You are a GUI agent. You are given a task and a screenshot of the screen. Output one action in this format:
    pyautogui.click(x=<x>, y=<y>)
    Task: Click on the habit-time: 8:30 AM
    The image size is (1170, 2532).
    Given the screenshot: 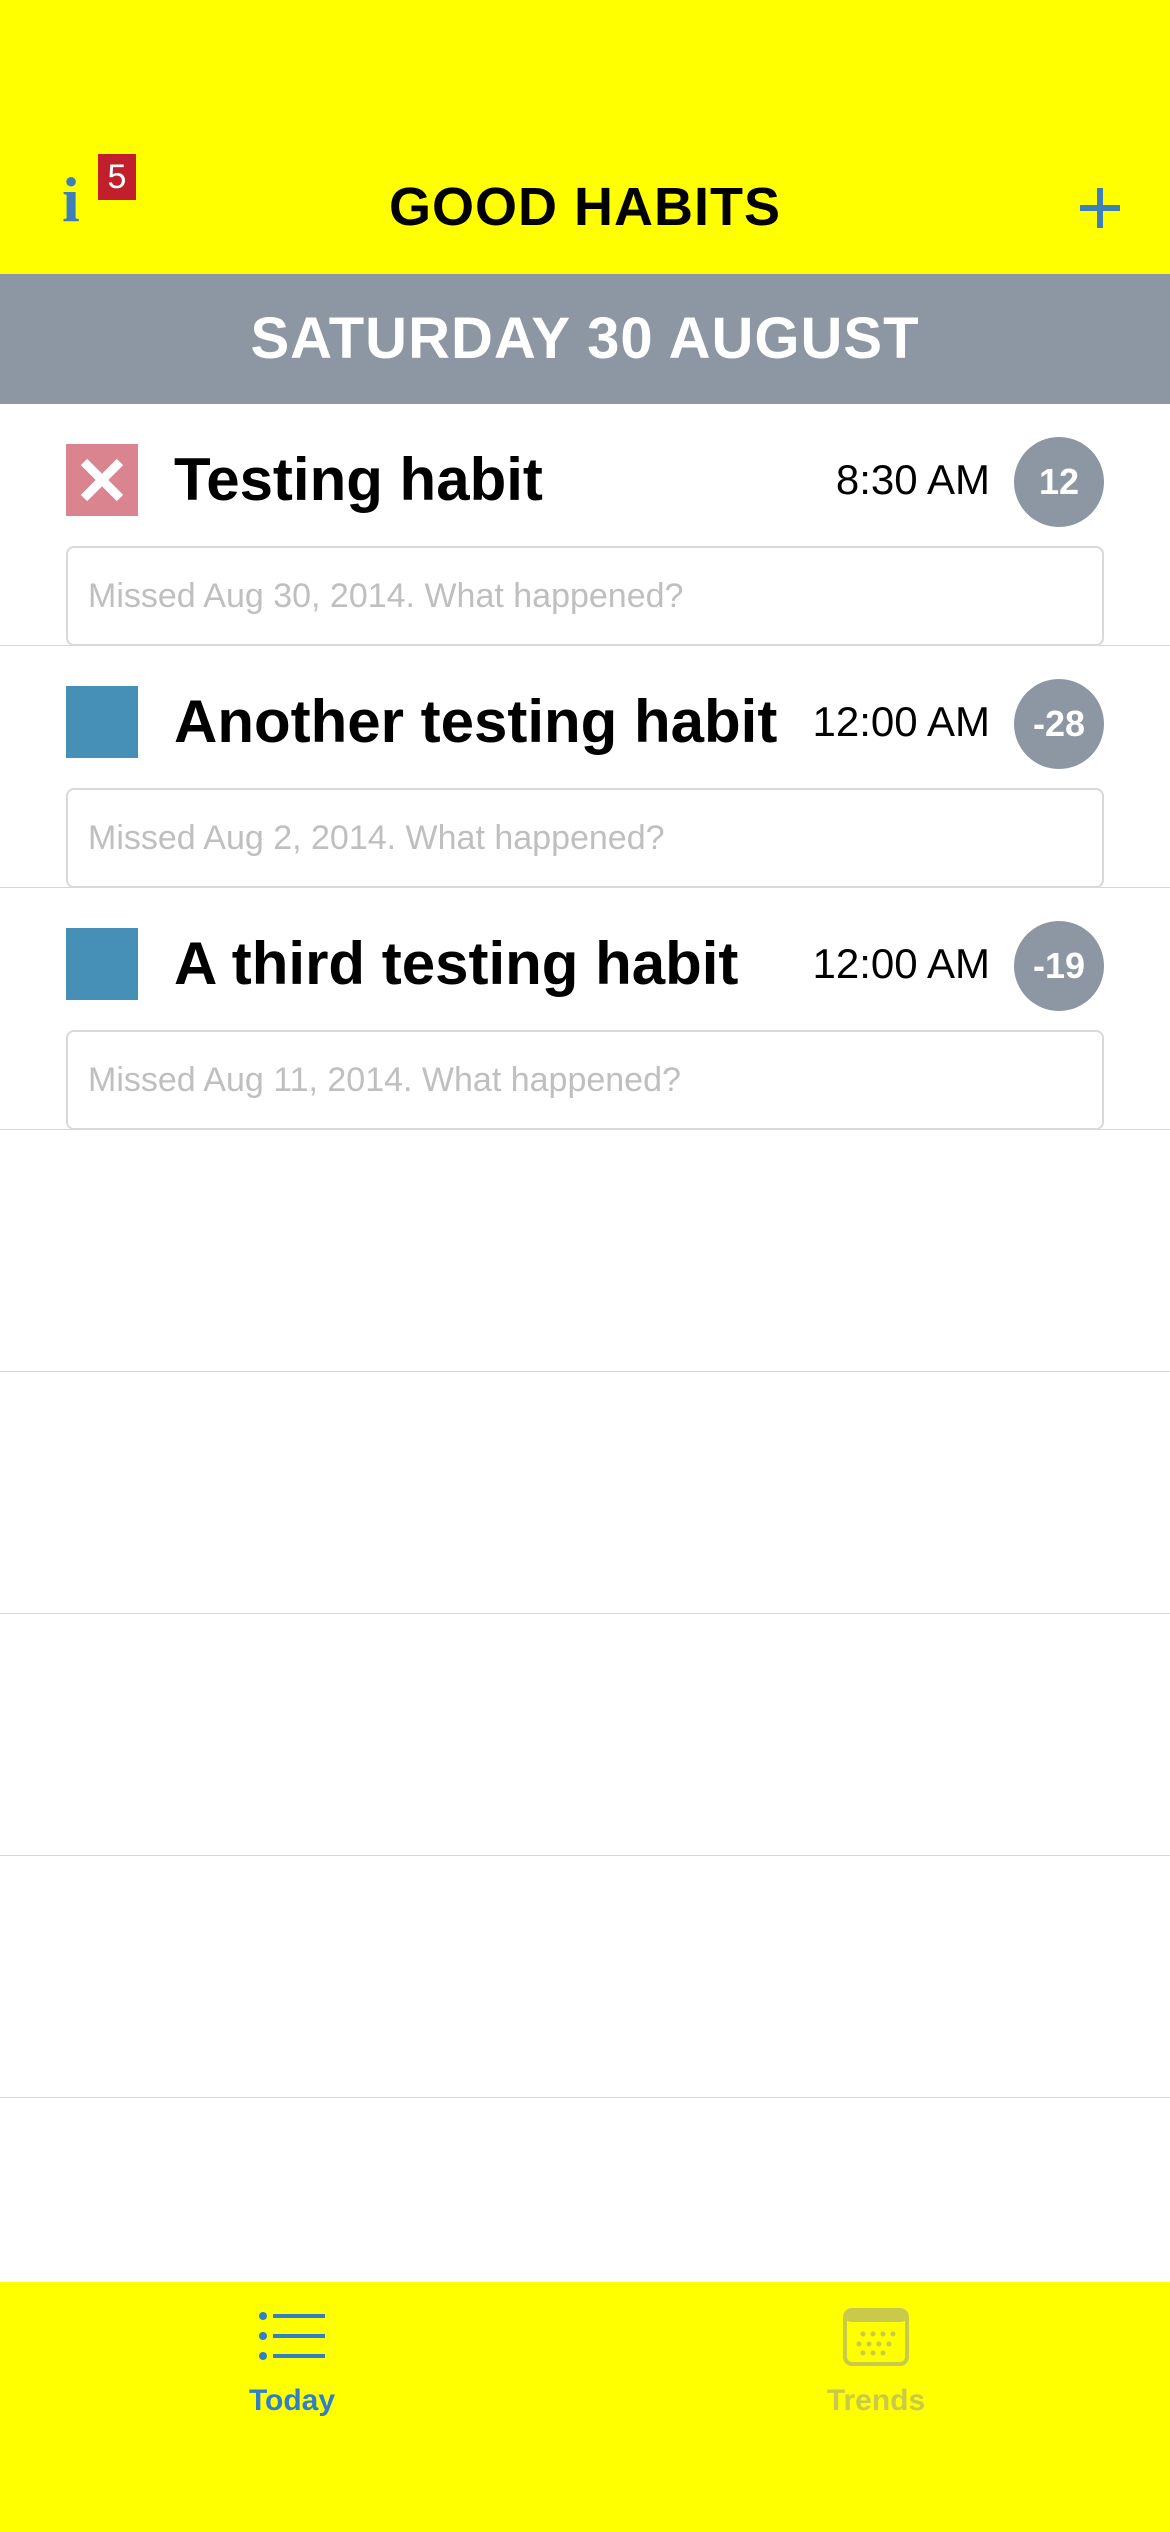 What is the action you would take?
    pyautogui.click(x=912, y=479)
    